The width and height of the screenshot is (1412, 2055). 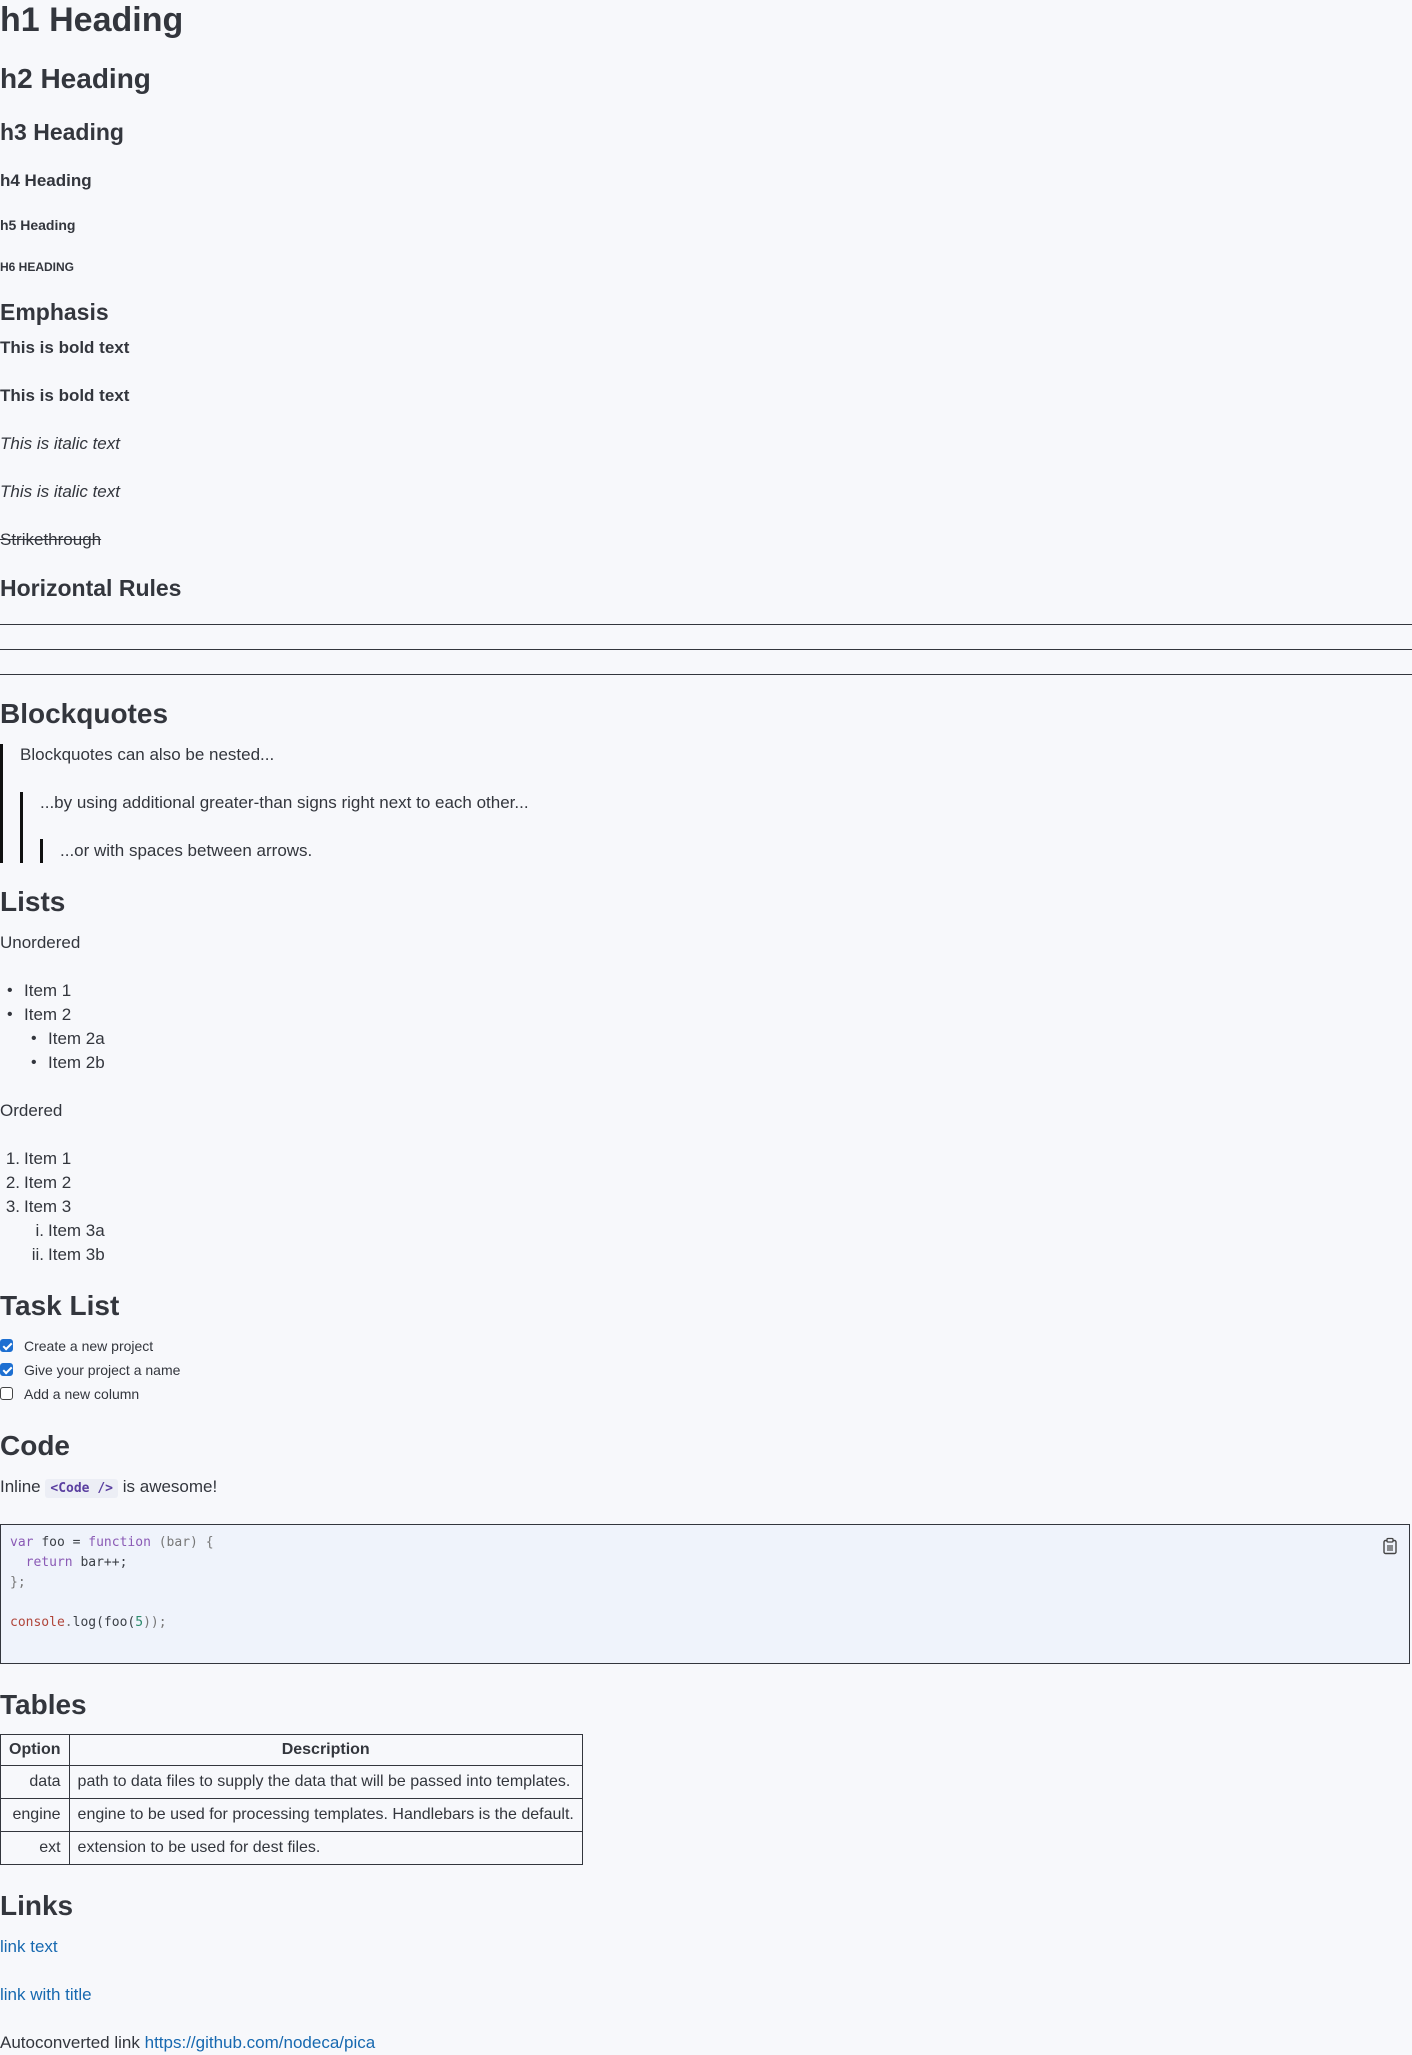 What do you see at coordinates (12, 1158) in the screenshot?
I see `list-marker: 1.` at bounding box center [12, 1158].